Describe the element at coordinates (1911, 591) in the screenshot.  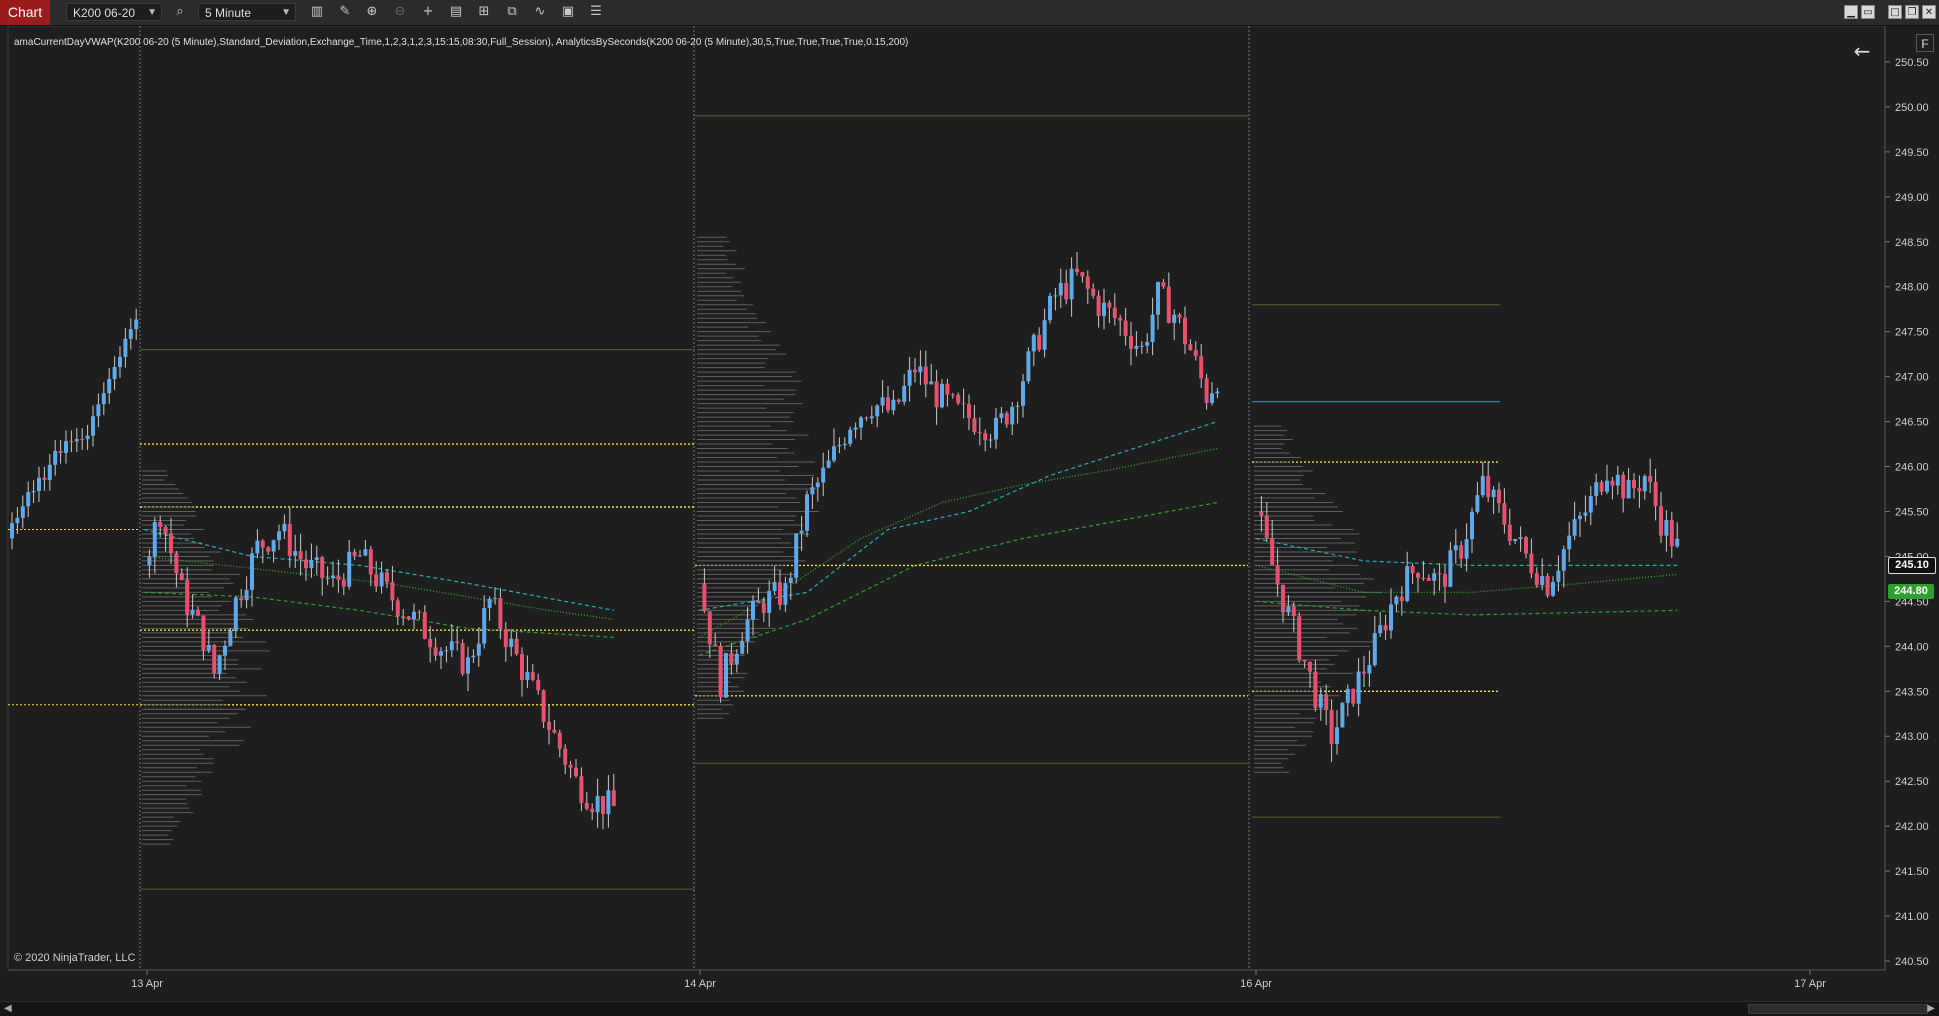
I see `vwap-price-tag: 244.80` at that location.